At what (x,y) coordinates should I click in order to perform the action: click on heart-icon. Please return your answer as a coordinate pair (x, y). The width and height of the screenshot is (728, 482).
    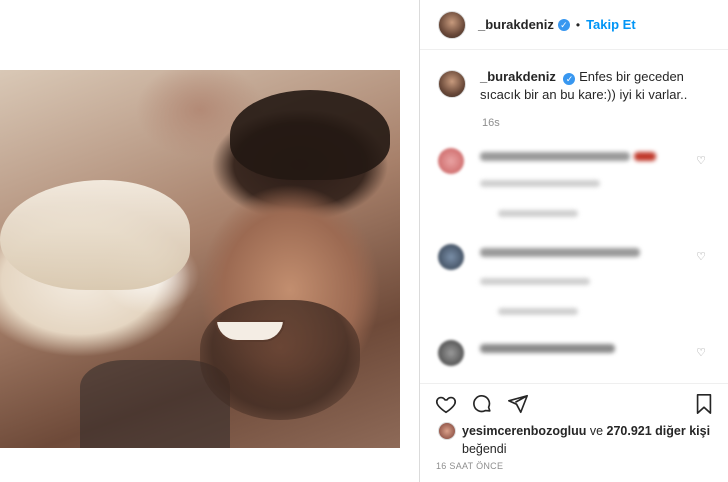
    Looking at the image, I should click on (446, 404).